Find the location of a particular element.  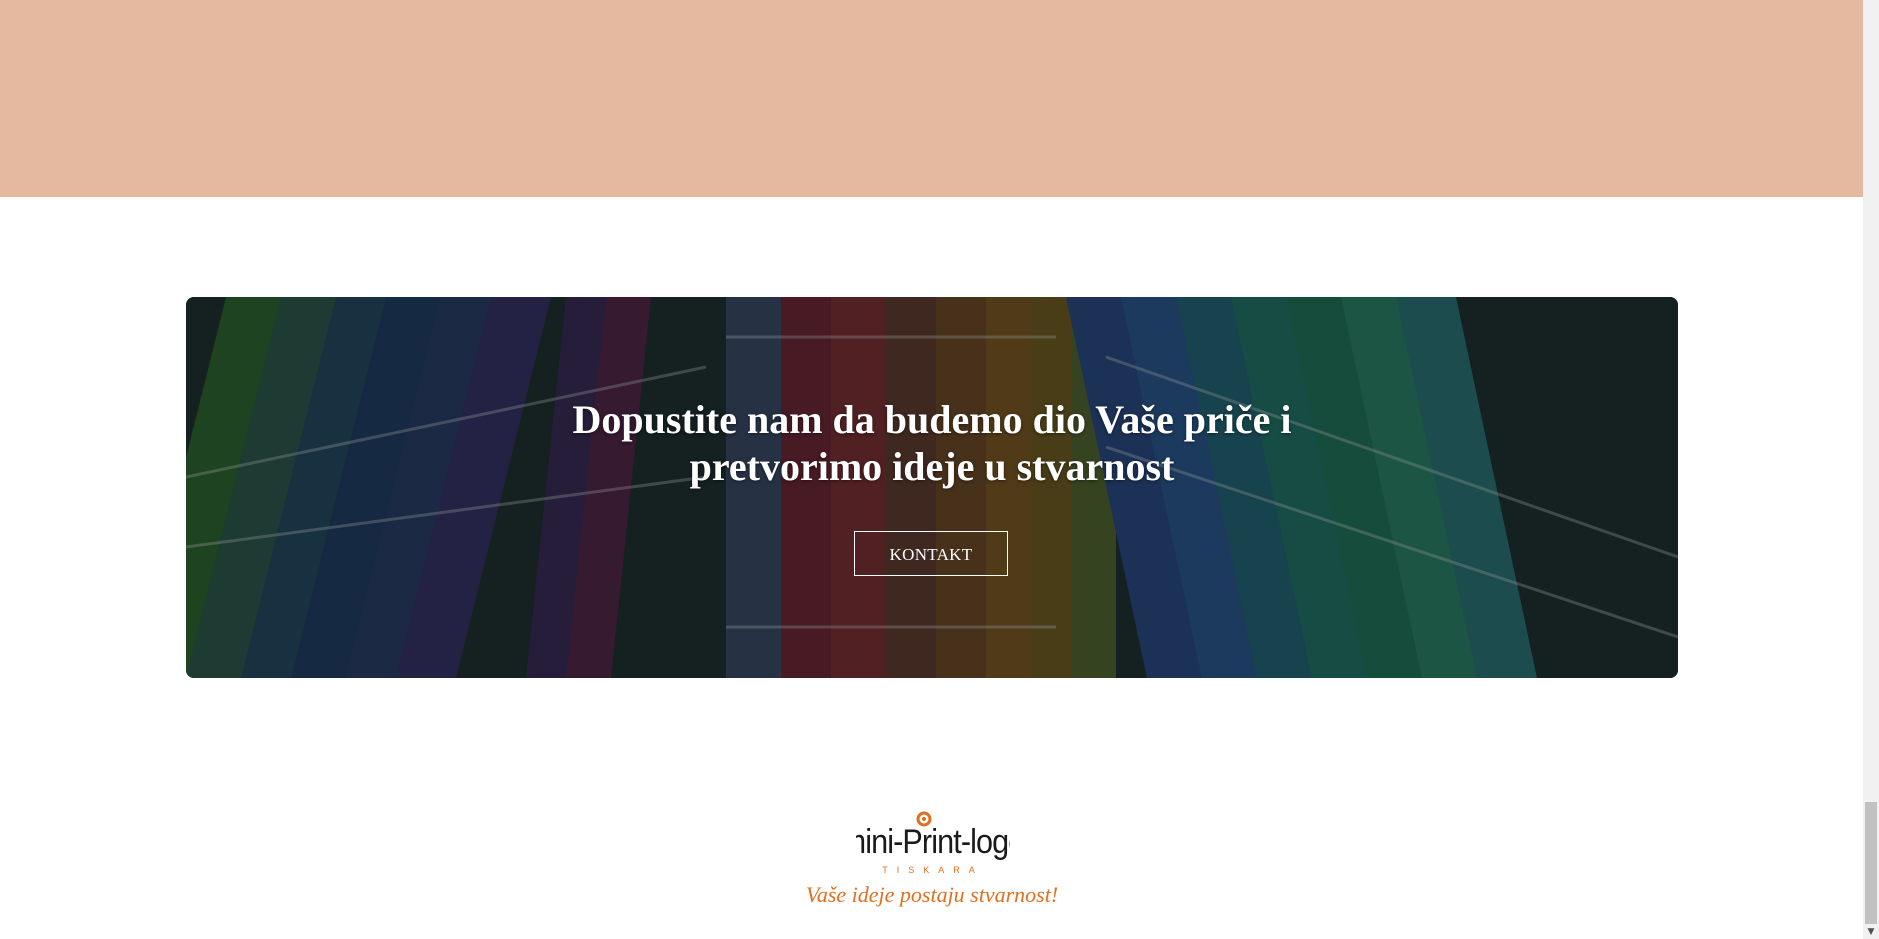

kontakt-button: KONTAKT is located at coordinates (931, 553).